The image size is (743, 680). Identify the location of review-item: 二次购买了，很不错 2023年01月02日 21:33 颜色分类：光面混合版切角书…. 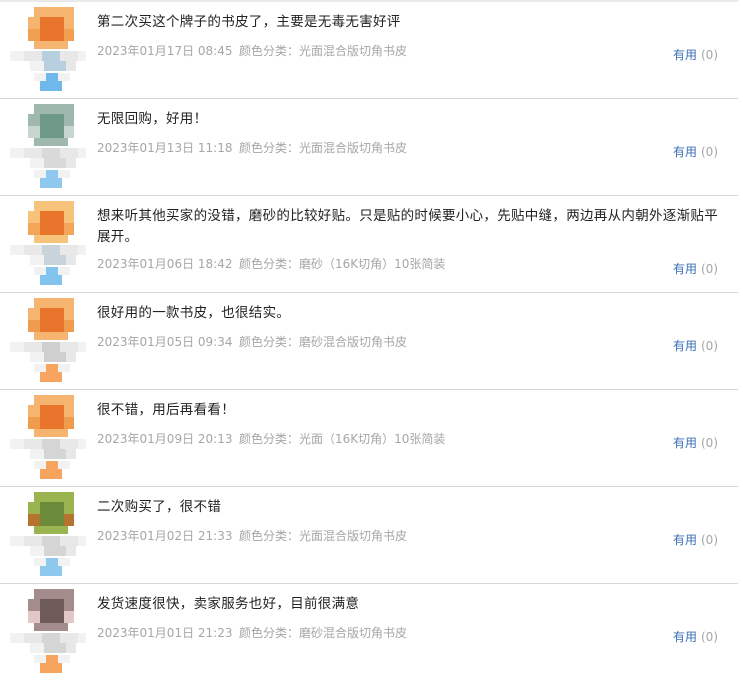
(369, 535).